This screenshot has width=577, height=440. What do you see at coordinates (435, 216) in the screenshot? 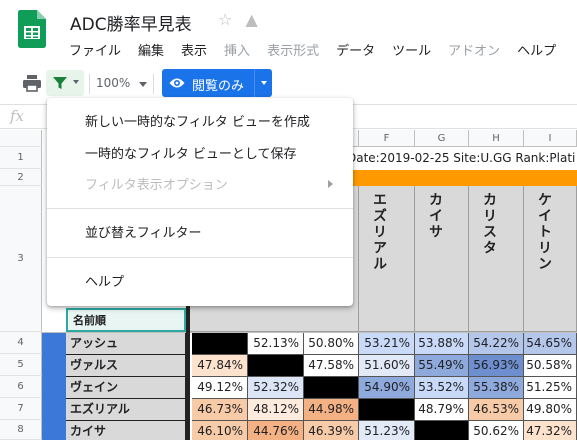
I see `champion-column-label: カイサ` at bounding box center [435, 216].